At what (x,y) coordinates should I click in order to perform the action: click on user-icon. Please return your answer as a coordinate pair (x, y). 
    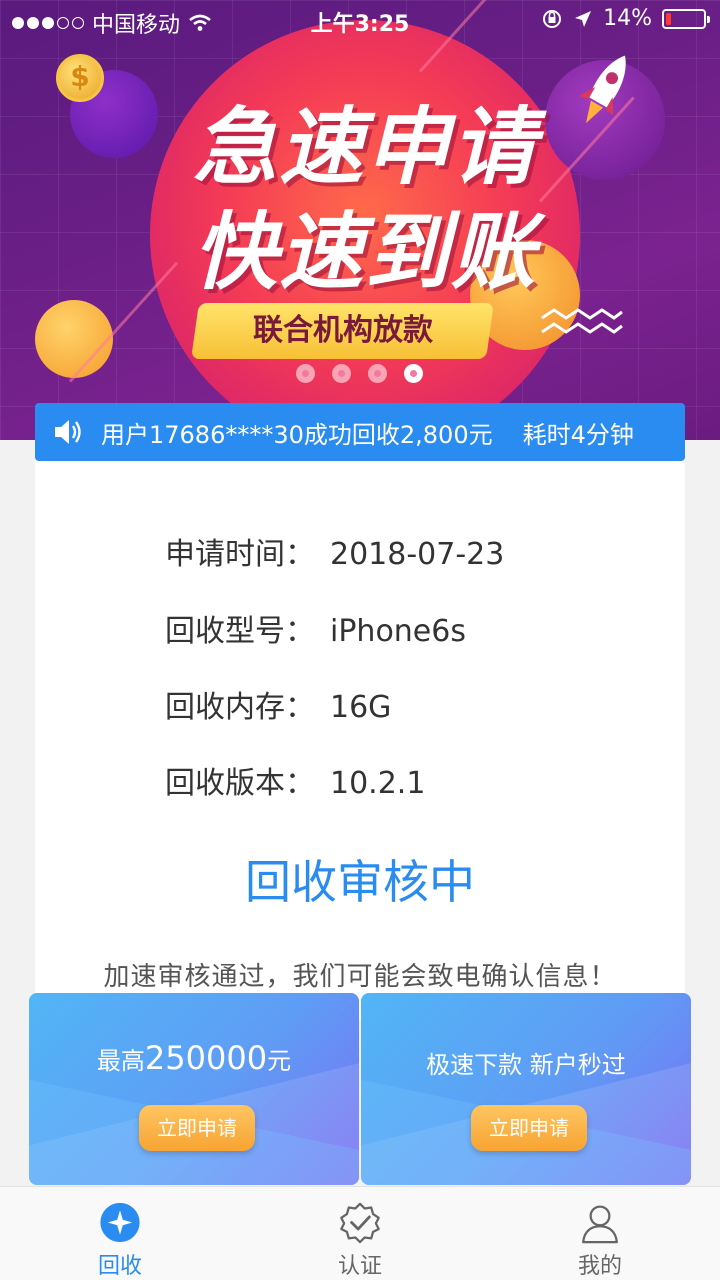
    Looking at the image, I should click on (600, 1224).